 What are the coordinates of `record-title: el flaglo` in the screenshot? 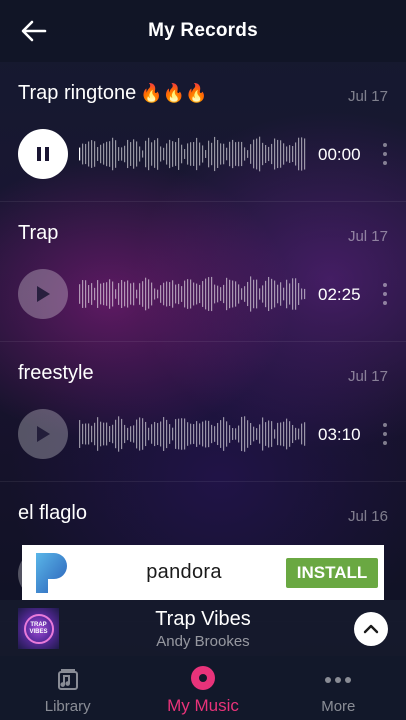 It's located at (52, 513).